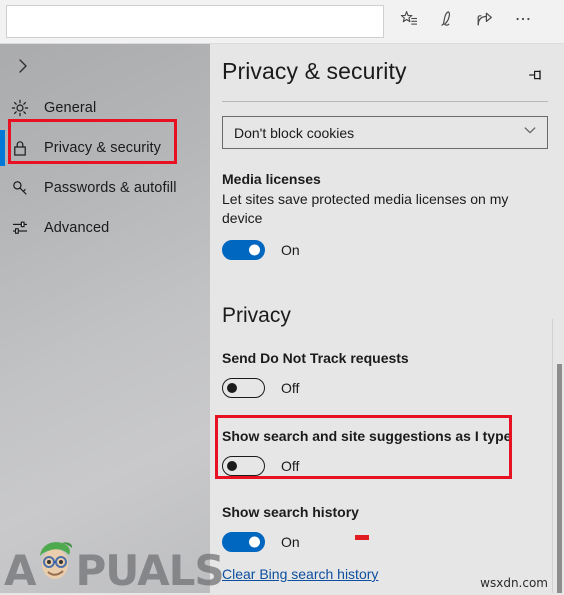 The height and width of the screenshot is (595, 564). What do you see at coordinates (300, 574) in the screenshot?
I see `clear-bing-search-history-link: Clear Bing search history` at bounding box center [300, 574].